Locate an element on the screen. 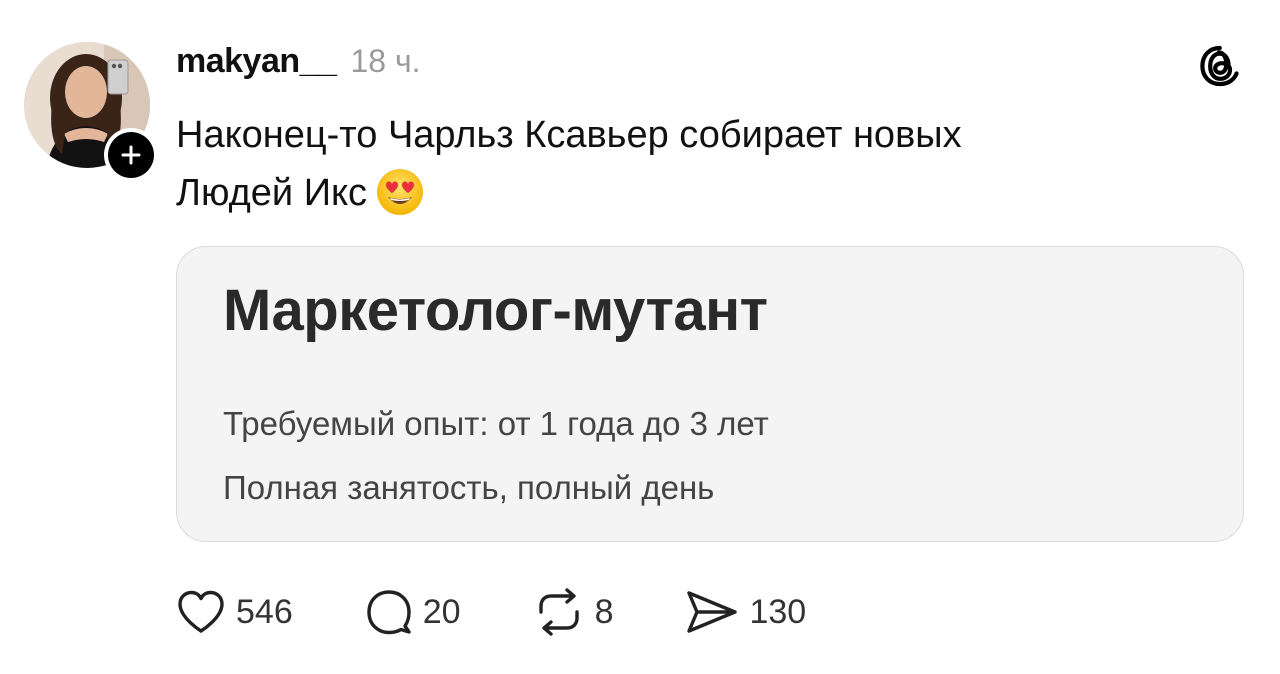 The image size is (1280, 674). username: makyan__ is located at coordinates (256, 61).